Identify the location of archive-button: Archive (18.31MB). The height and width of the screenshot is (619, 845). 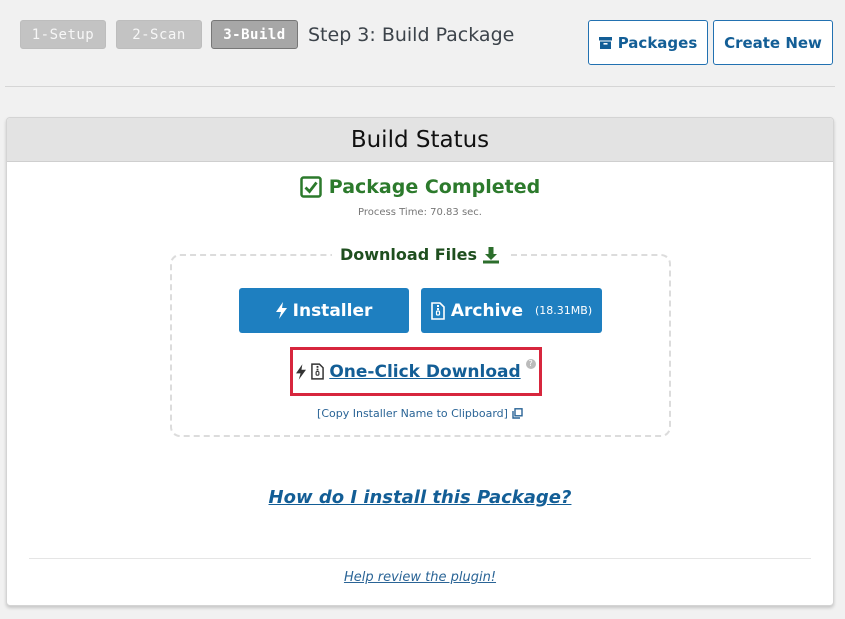
(511, 310).